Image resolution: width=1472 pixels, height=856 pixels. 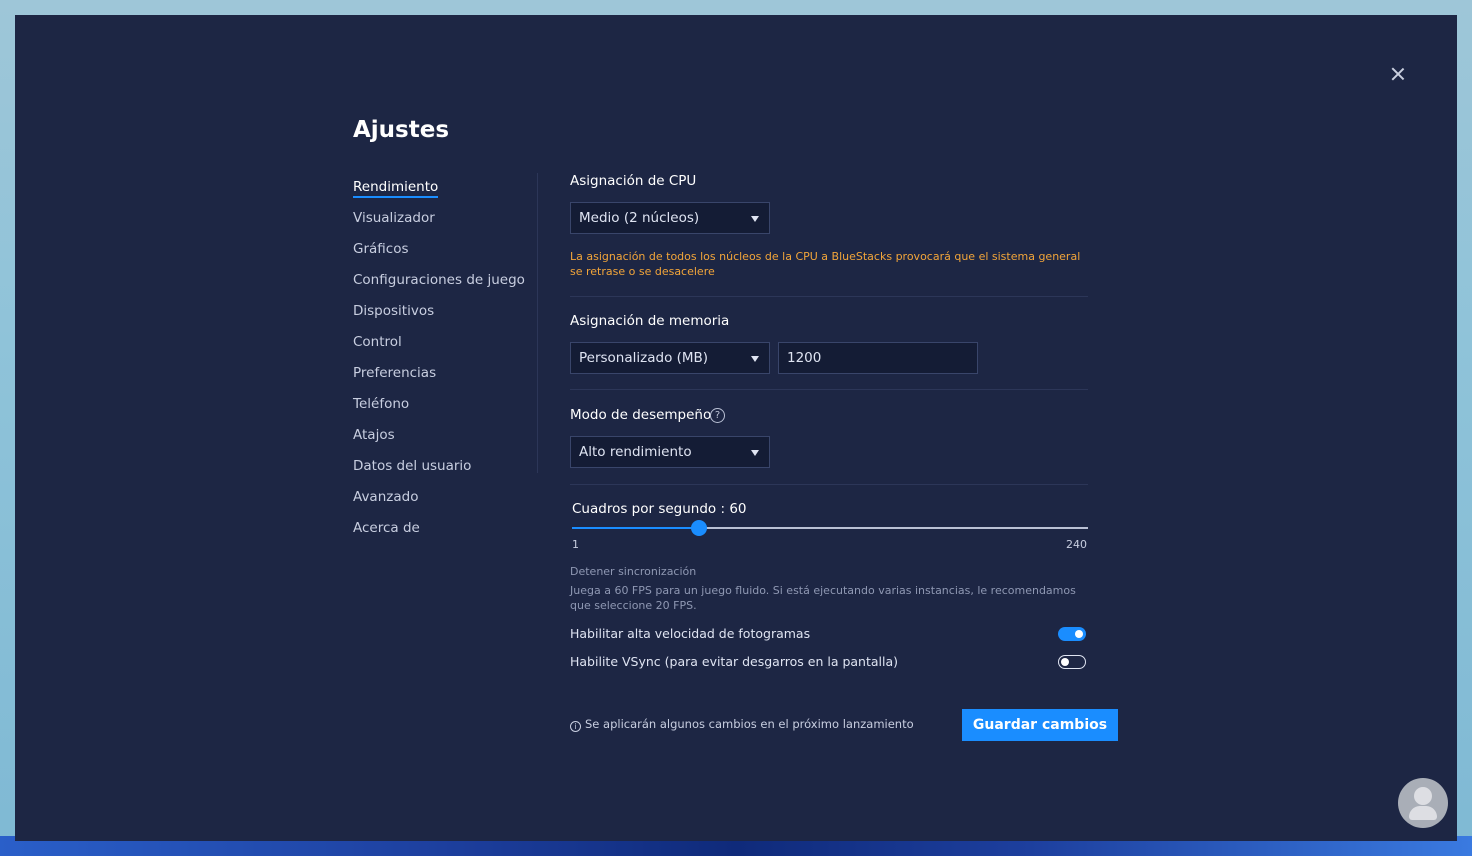 I want to click on avatar-watermark-icon, so click(x=1423, y=803).